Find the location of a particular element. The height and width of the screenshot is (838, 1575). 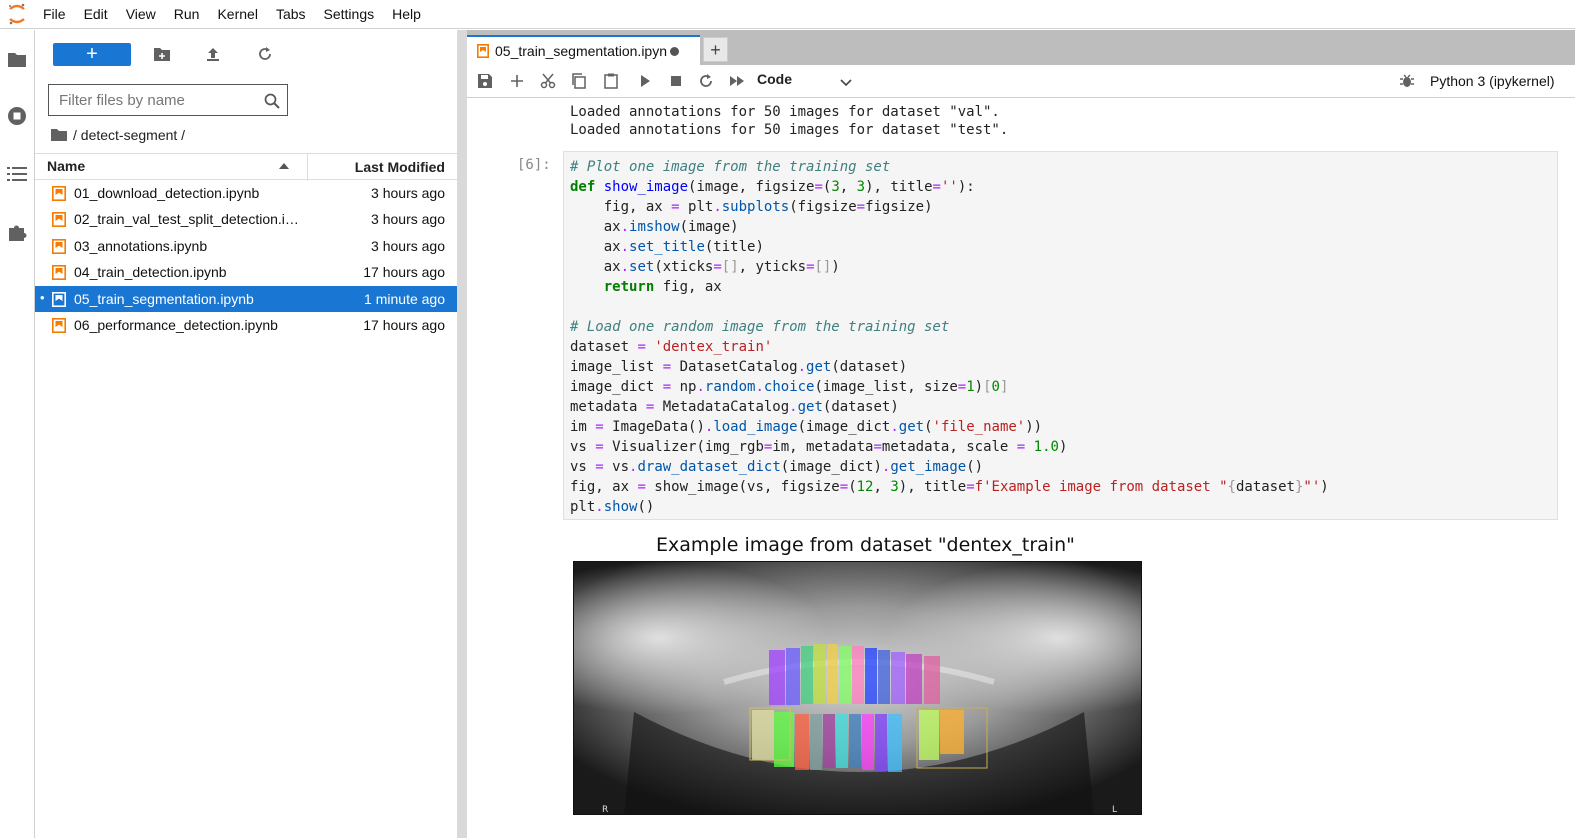

file-modified: 1 minute ago is located at coordinates (404, 298).